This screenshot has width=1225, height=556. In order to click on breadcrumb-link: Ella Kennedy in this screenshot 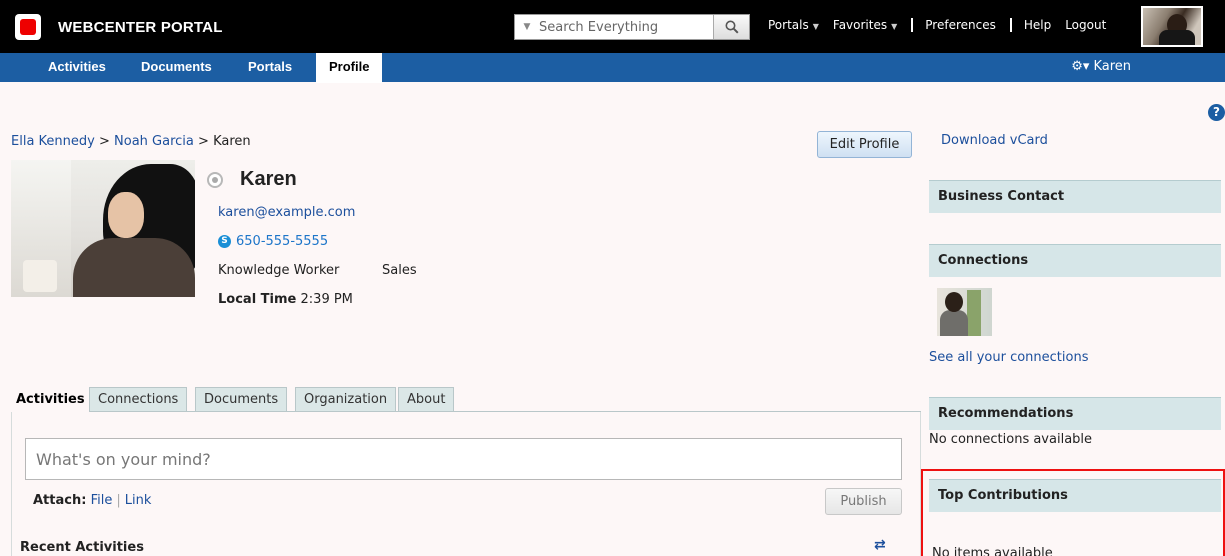, I will do `click(53, 141)`.